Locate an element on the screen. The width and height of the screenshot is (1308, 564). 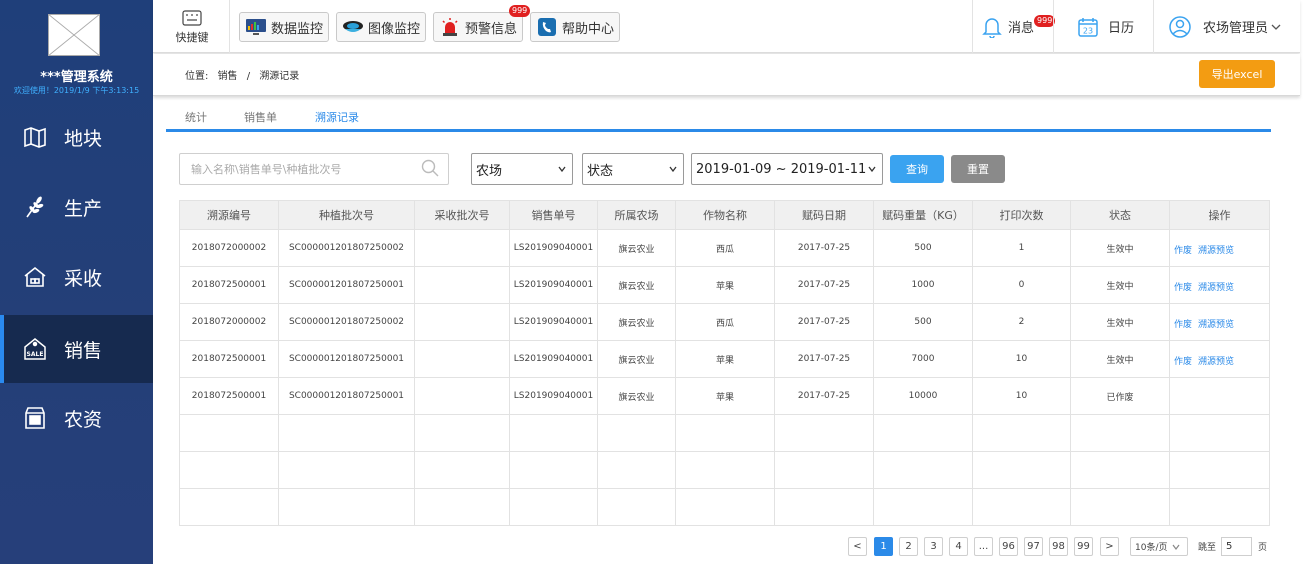
actions-cell is located at coordinates (1219, 396).